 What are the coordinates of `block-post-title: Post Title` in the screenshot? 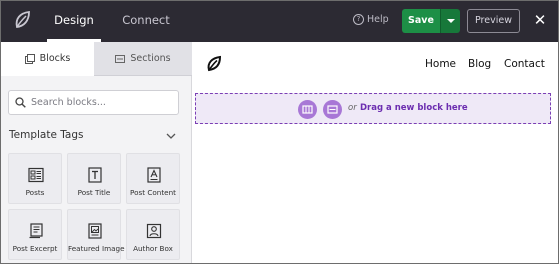 It's located at (94, 178).